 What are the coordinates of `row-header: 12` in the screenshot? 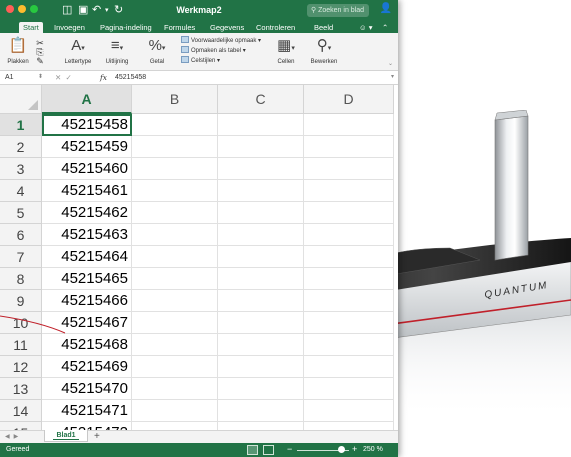 It's located at (21, 367).